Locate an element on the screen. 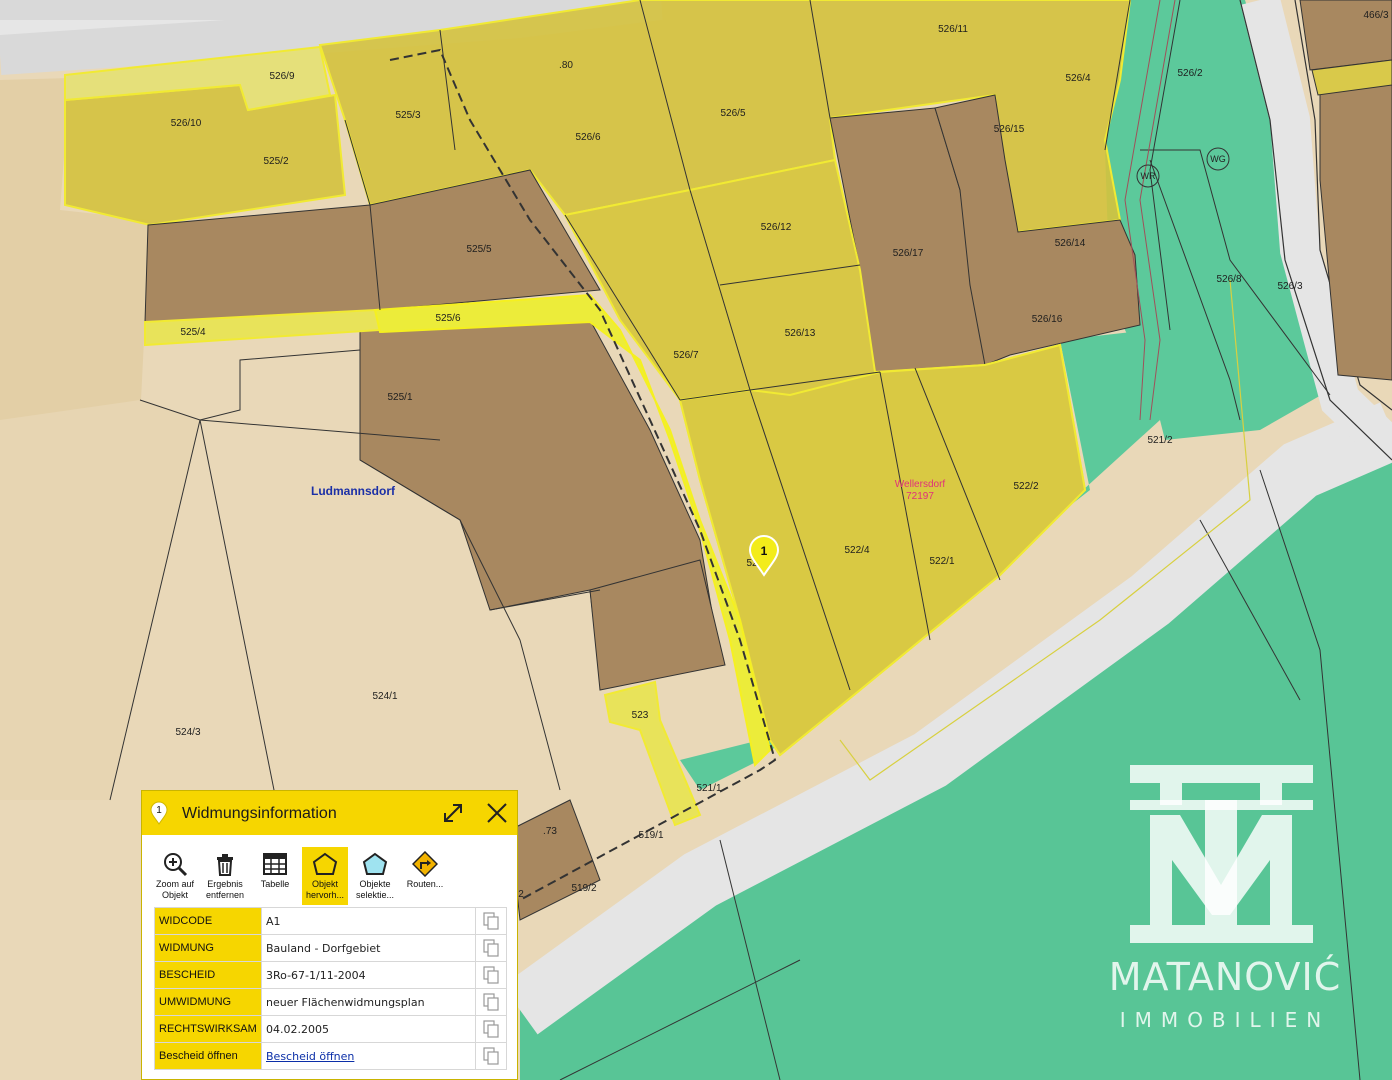 The image size is (1392, 1080). parcel-label: 526/4 is located at coordinates (1077, 78).